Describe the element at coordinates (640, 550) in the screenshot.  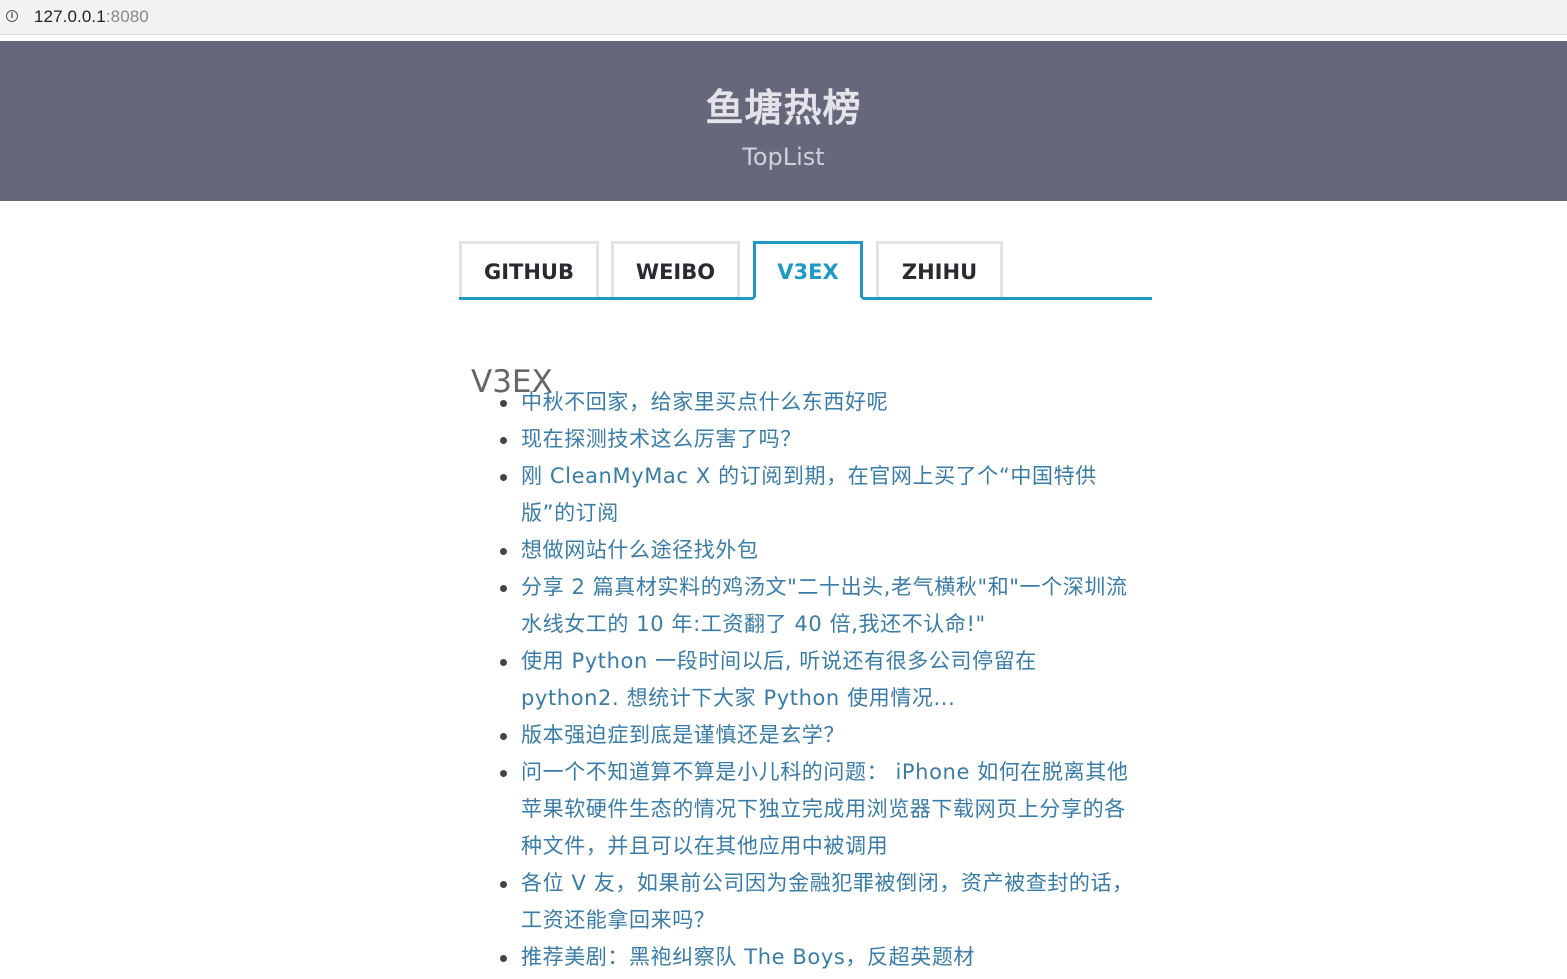
I see `topic-link: 想做网站什么途径找外包` at that location.